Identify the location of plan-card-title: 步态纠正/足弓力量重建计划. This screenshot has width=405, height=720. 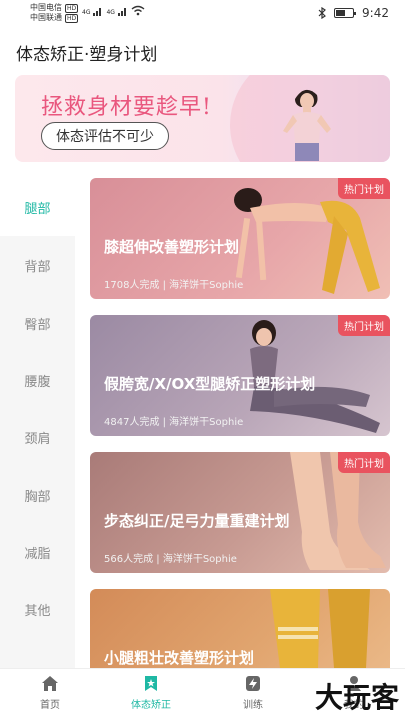
(197, 521).